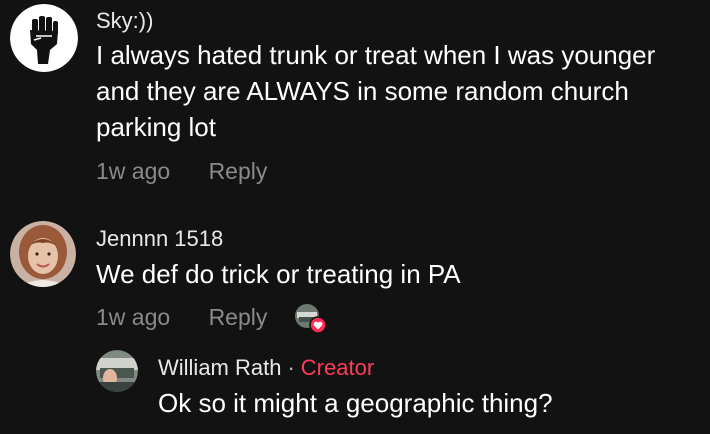 This screenshot has height=434, width=710. What do you see at coordinates (355, 403) in the screenshot?
I see `reply-text-line: Ok so it might a geographic thing?` at bounding box center [355, 403].